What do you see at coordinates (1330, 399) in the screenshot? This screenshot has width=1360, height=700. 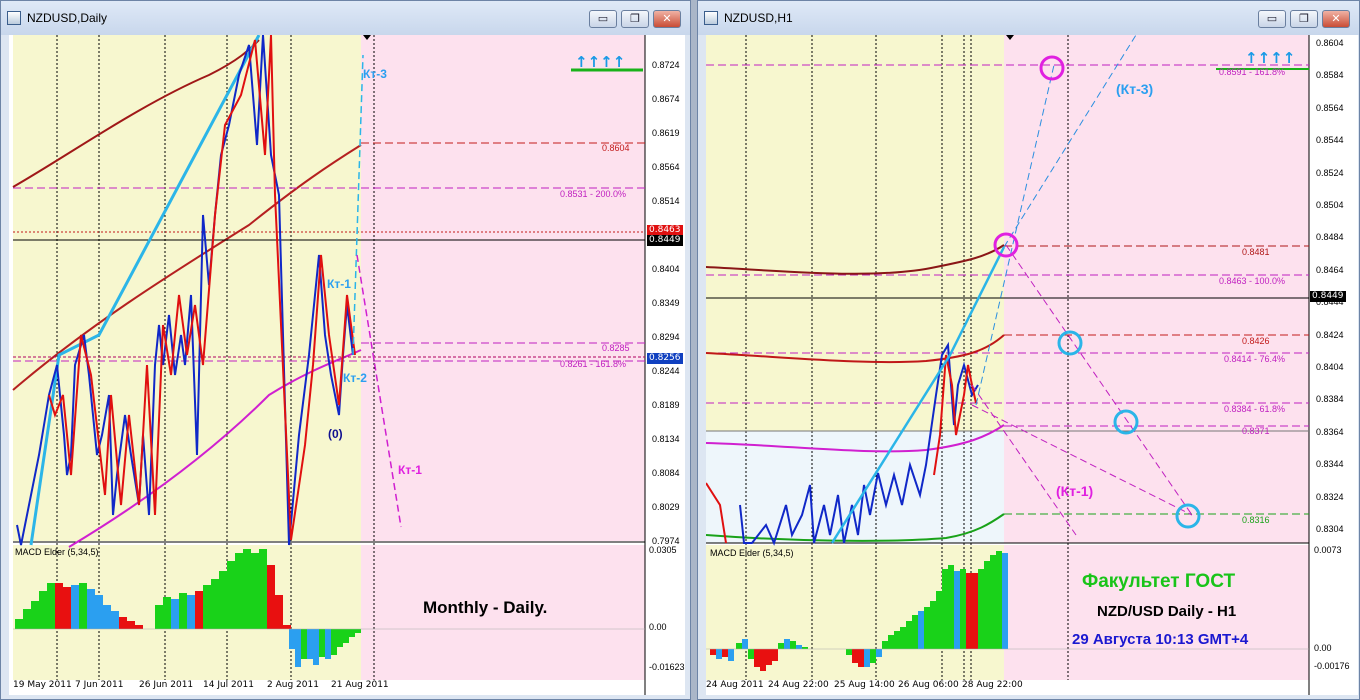 I see `price-scale-label: 0.8384` at bounding box center [1330, 399].